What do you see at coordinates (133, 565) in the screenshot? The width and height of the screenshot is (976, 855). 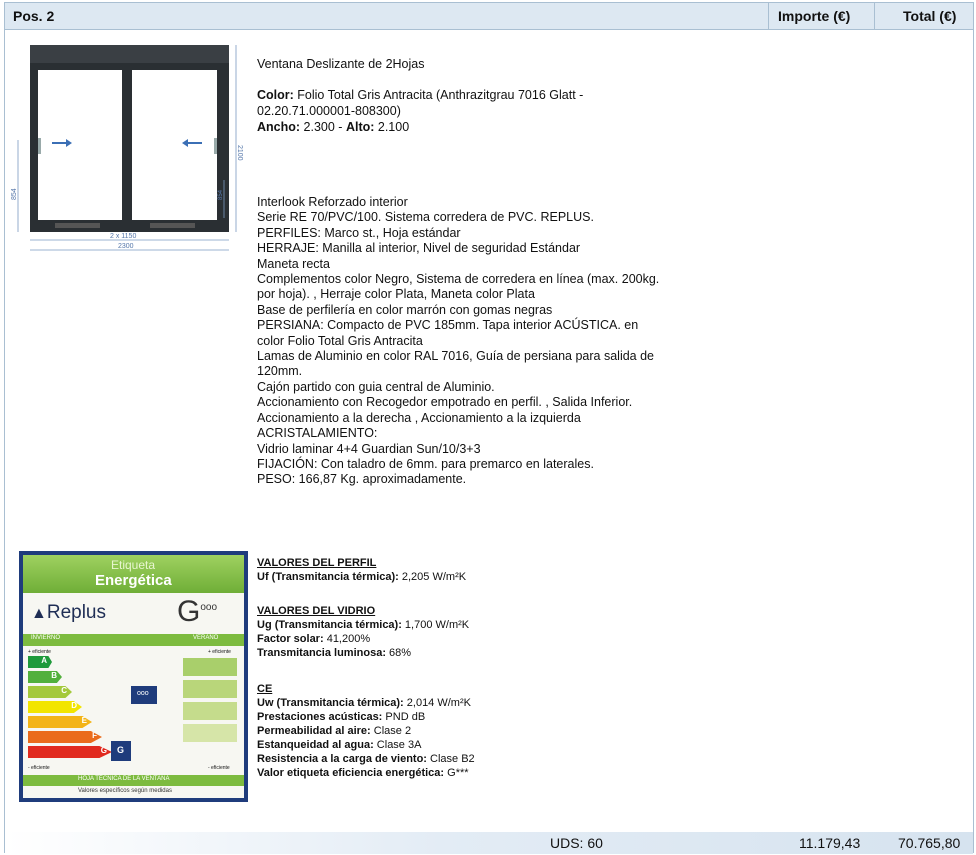 I see `energy-label-title-1: Etiqueta` at bounding box center [133, 565].